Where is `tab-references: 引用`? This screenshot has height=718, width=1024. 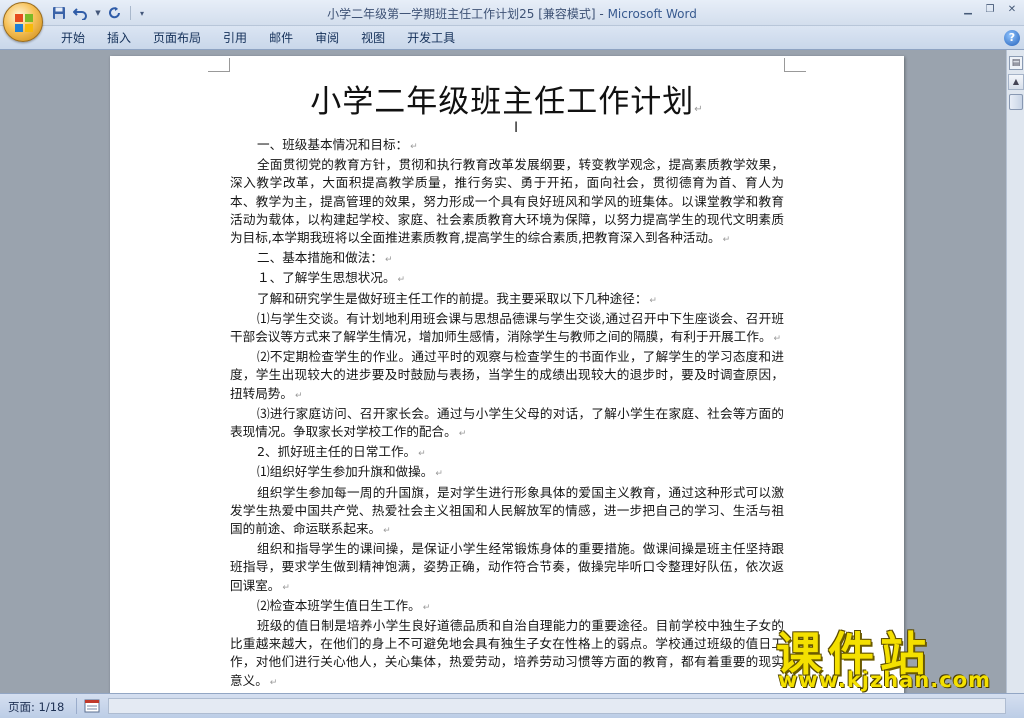
tab-references: 引用 is located at coordinates (235, 38).